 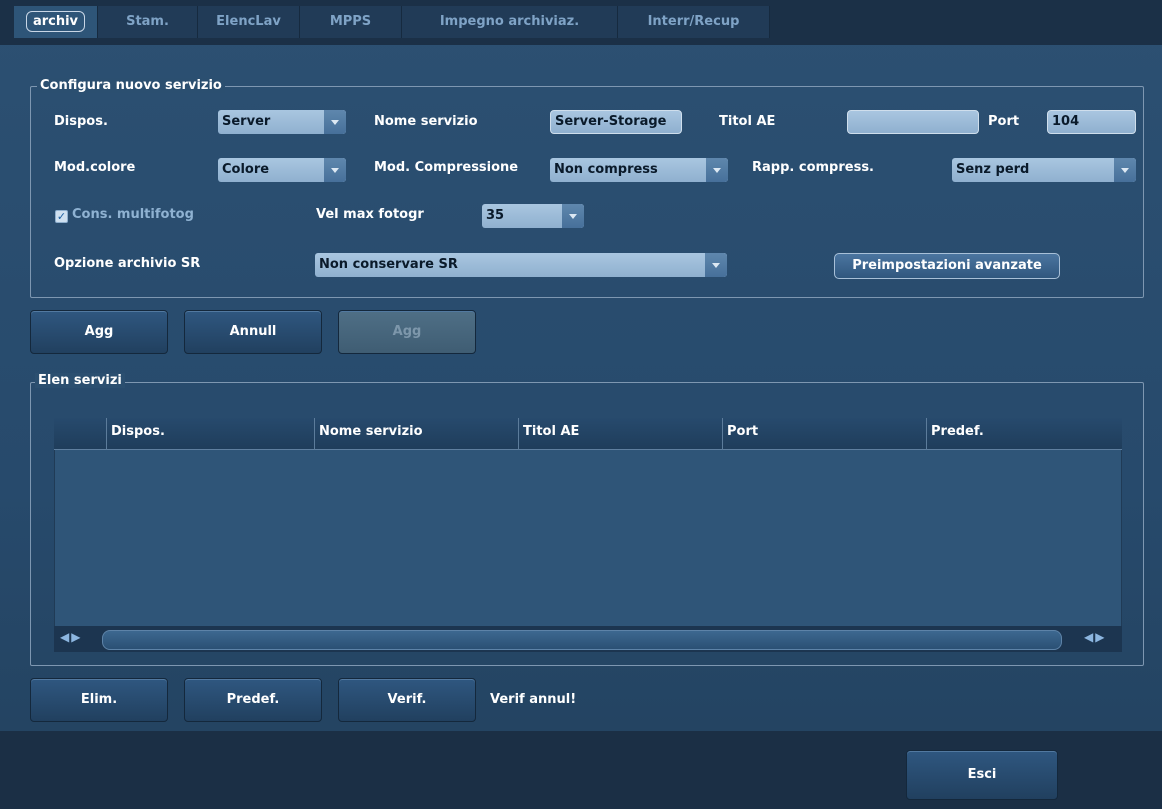 I want to click on service-name-field: Server-Storage, so click(x=616, y=122).